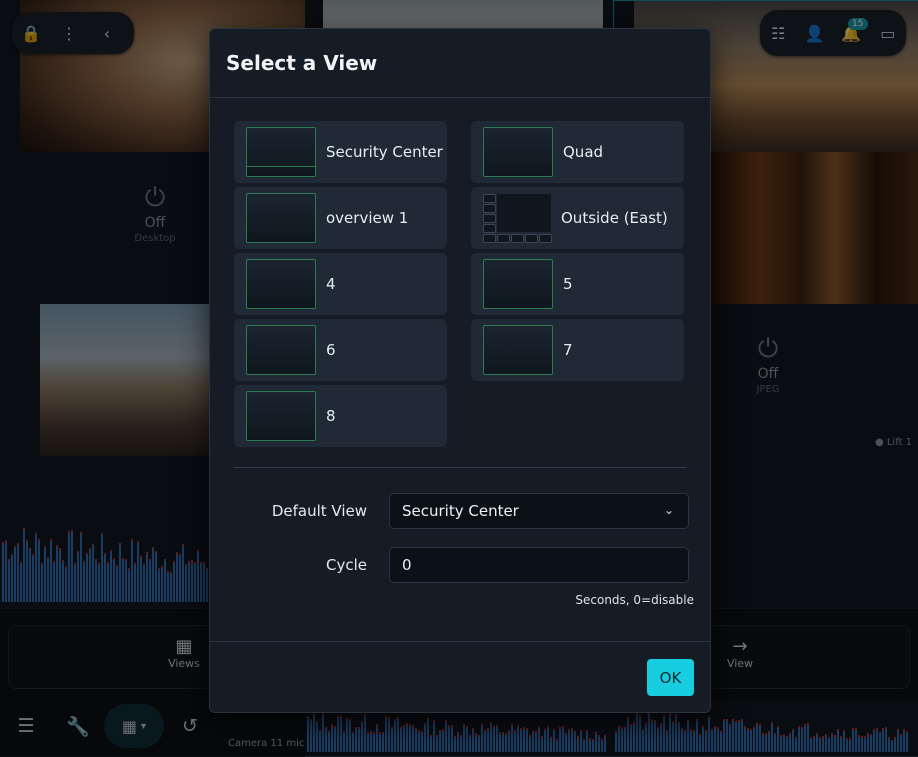 The image size is (918, 757). Describe the element at coordinates (340, 350) in the screenshot. I see `view-option-6: 6` at that location.